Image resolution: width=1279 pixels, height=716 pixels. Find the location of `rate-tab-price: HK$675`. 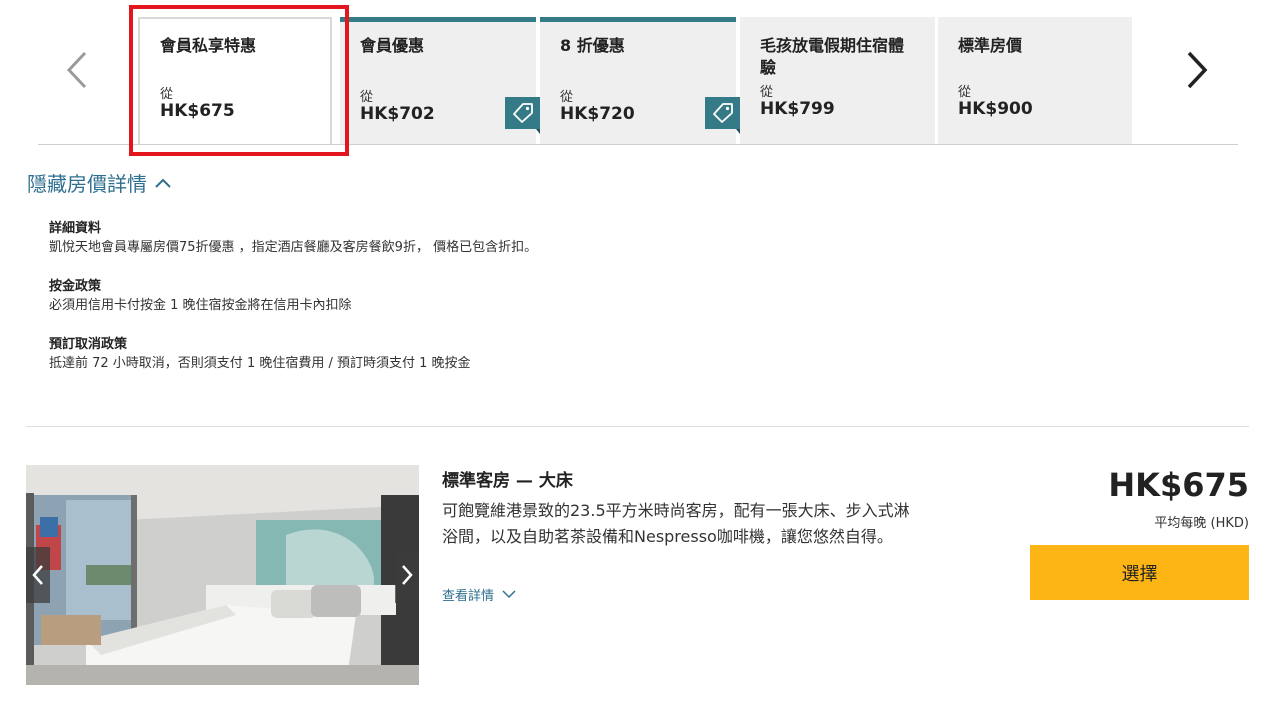

rate-tab-price: HK$675 is located at coordinates (197, 111).